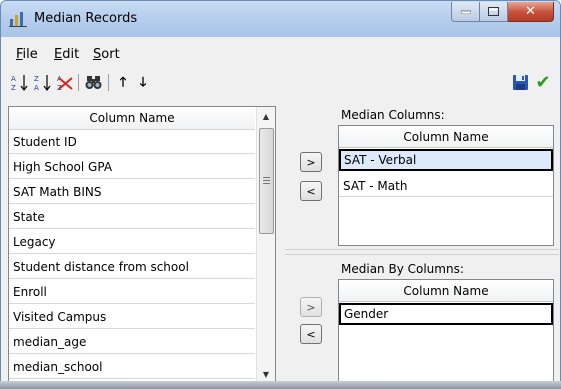  What do you see at coordinates (311, 162) in the screenshot?
I see `add-median-column-button: >` at bounding box center [311, 162].